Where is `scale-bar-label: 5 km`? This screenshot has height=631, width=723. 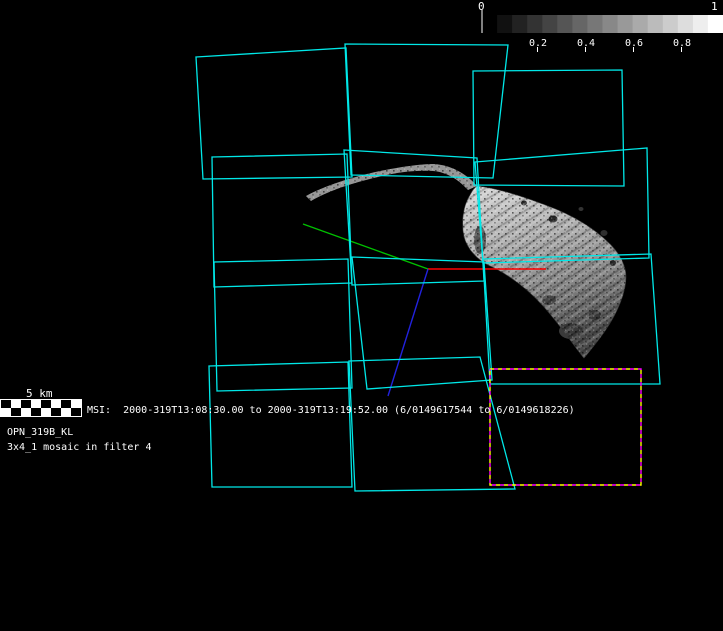 scale-bar-label: 5 km is located at coordinates (39, 393).